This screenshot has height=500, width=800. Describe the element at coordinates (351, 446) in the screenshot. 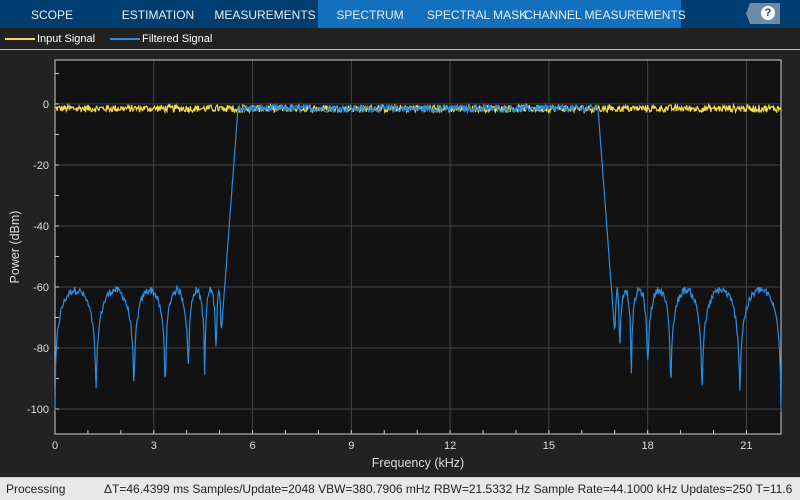

I see `x-tick-label: 9` at that location.